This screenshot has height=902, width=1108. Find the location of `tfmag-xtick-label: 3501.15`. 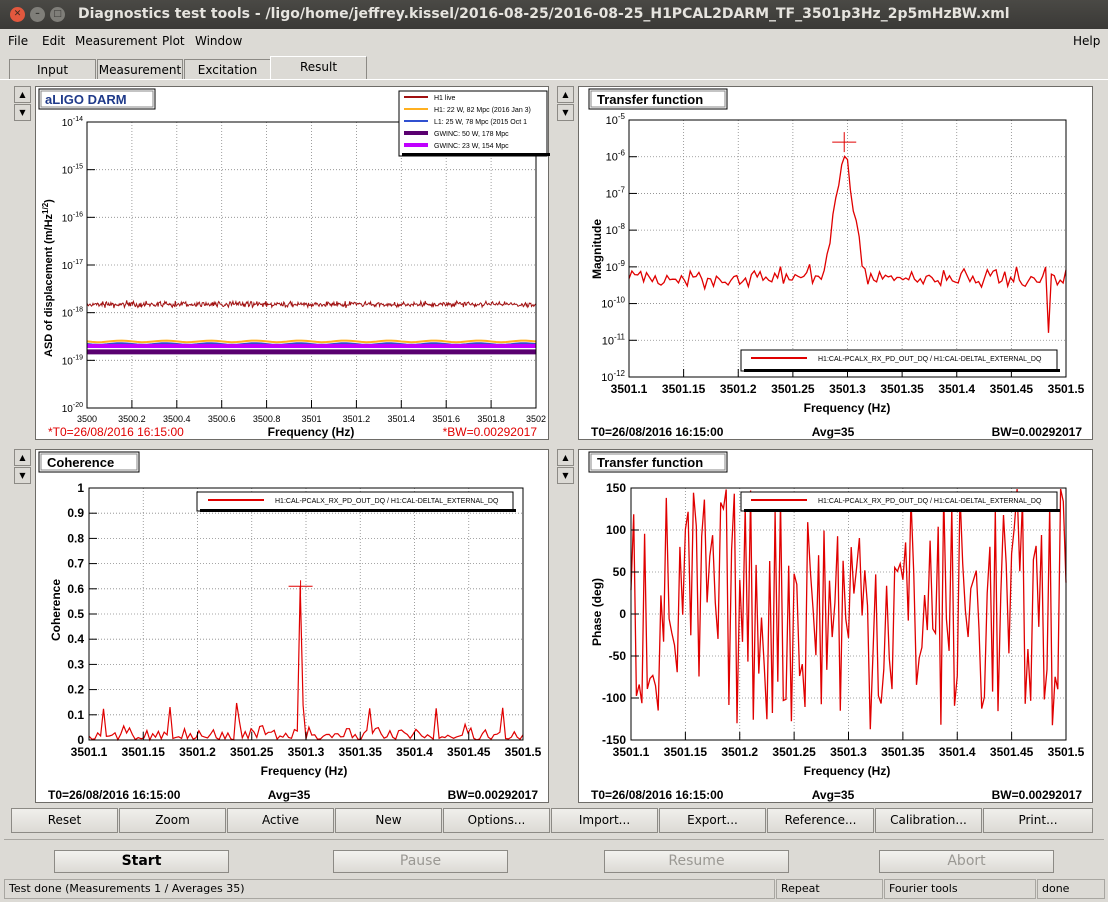

tfmag-xtick-label: 3501.15 is located at coordinates (684, 389).